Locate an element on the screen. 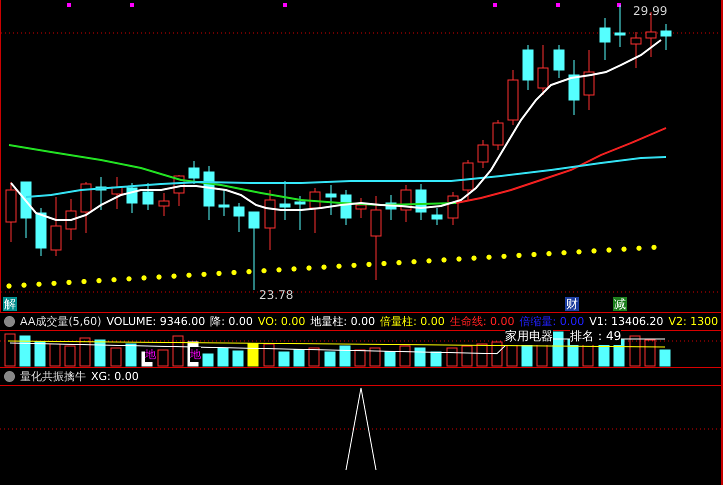  indicator-readout: V2: 1300 is located at coordinates (693, 321).